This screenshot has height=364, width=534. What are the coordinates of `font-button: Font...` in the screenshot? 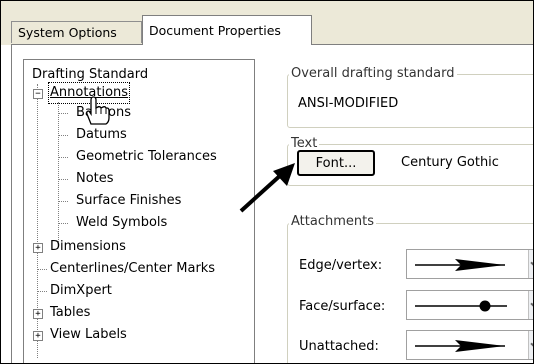 It's located at (336, 163).